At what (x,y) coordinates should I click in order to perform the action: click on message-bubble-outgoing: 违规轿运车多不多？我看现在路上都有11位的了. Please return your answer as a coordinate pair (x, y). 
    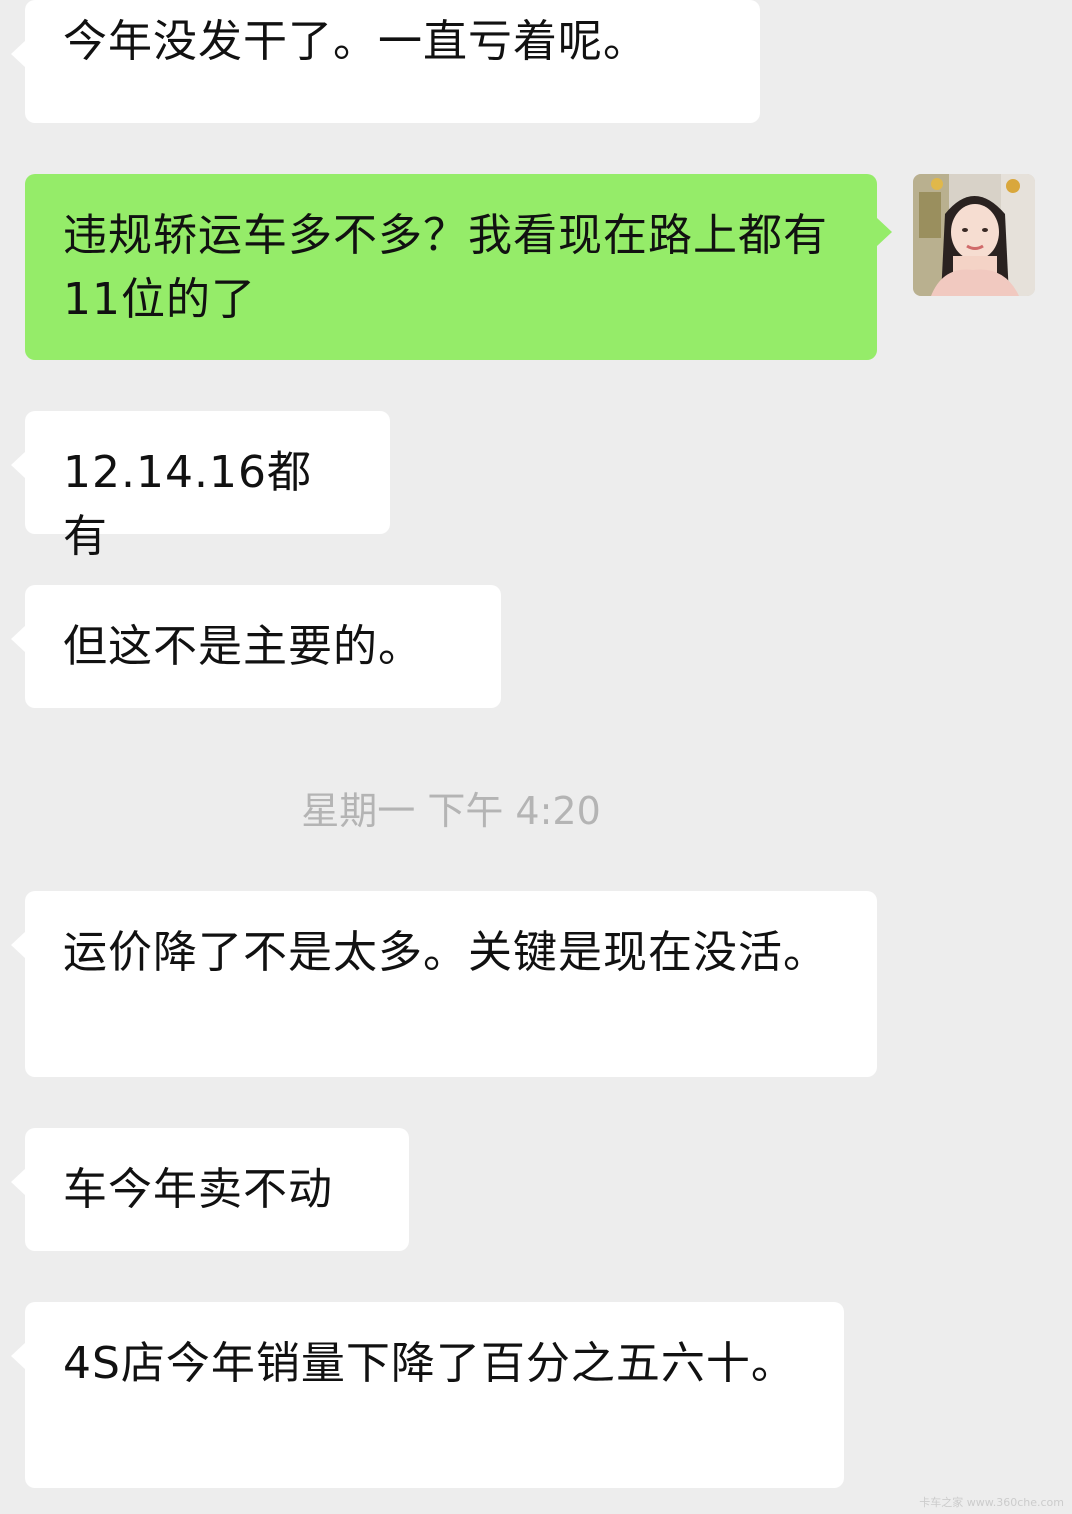
    Looking at the image, I should click on (458, 267).